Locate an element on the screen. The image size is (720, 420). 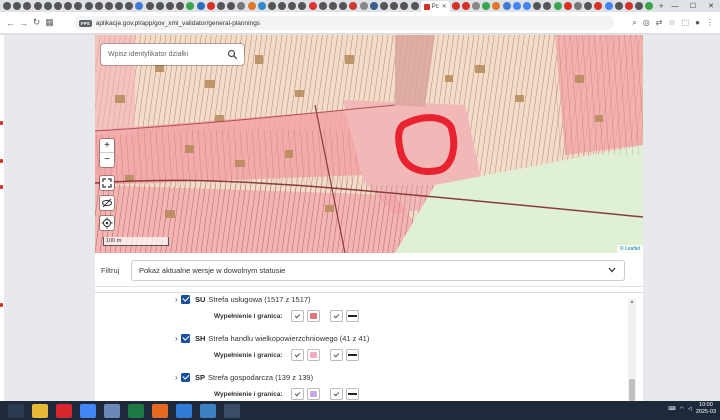
back-icon: ← is located at coordinates (10, 23).